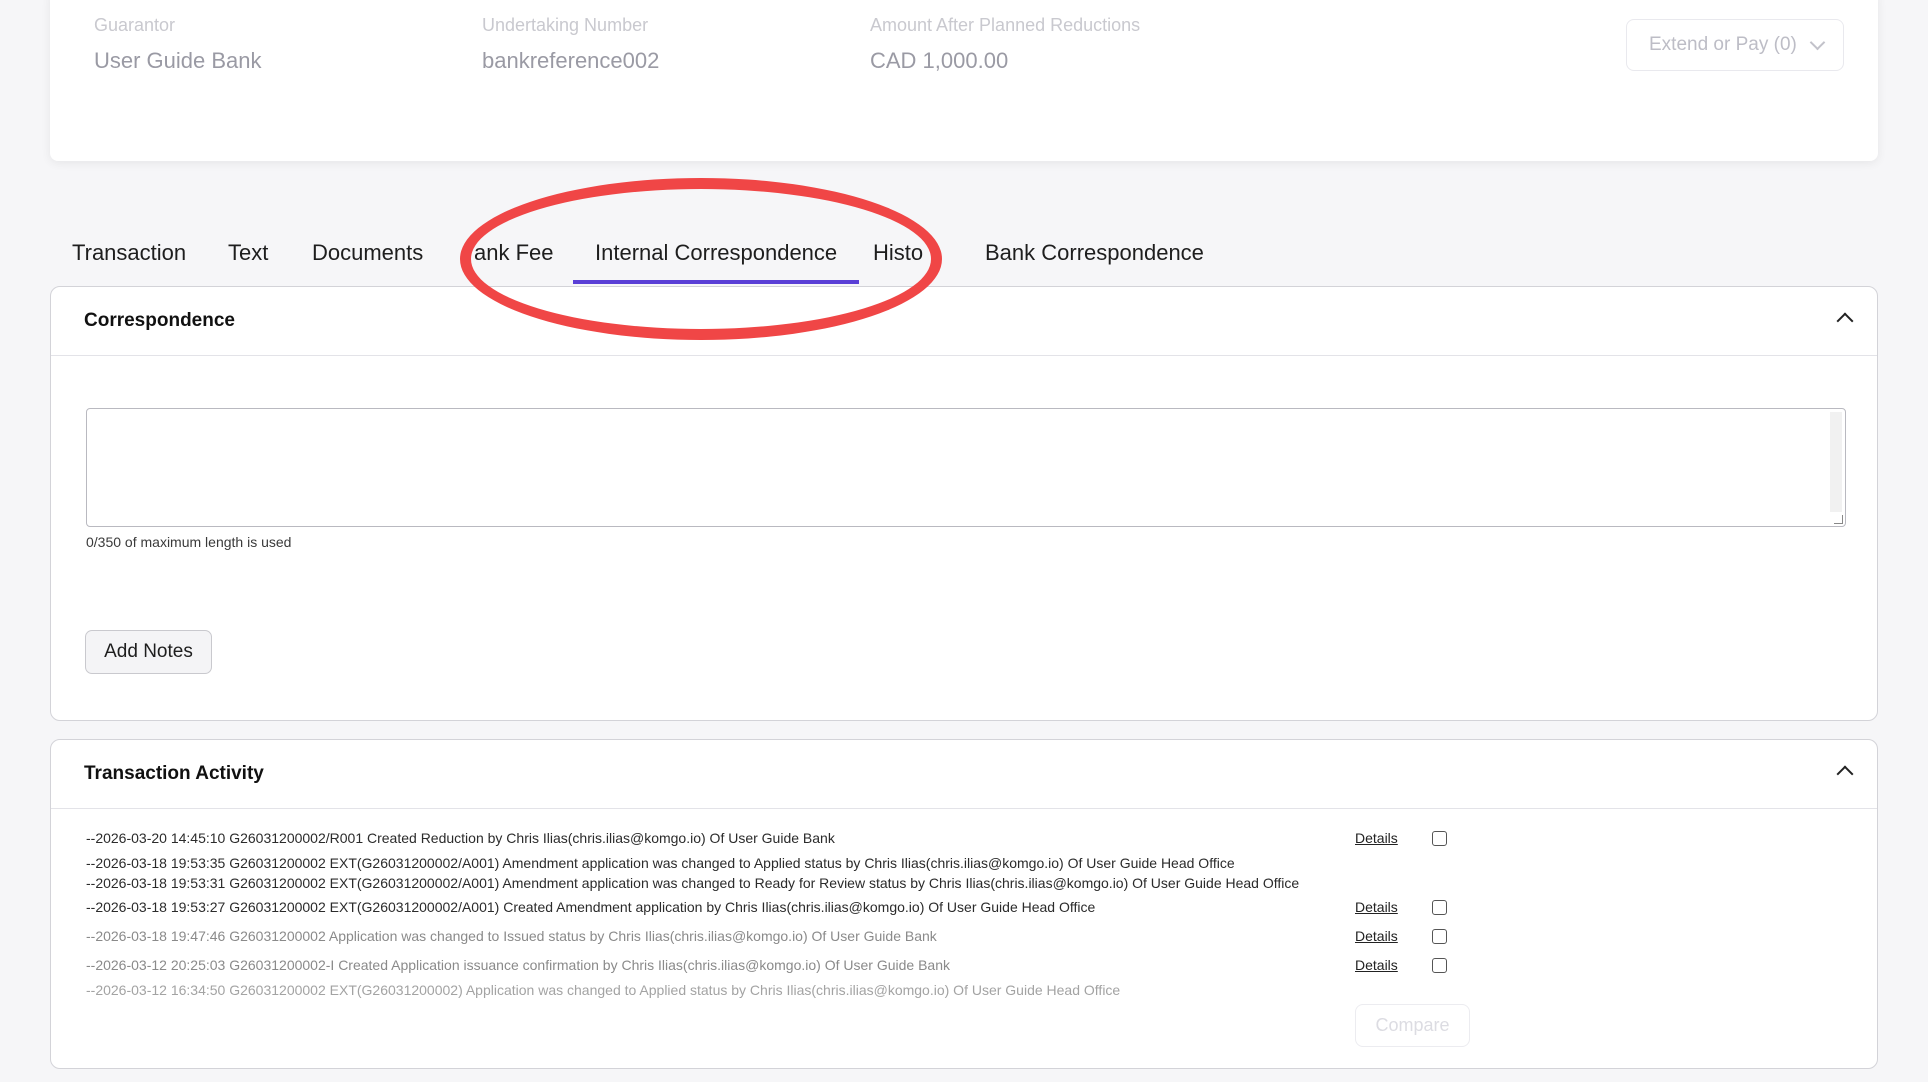 Image resolution: width=1928 pixels, height=1082 pixels. Describe the element at coordinates (367, 257) in the screenshot. I see `tab-documents: Documents` at that location.